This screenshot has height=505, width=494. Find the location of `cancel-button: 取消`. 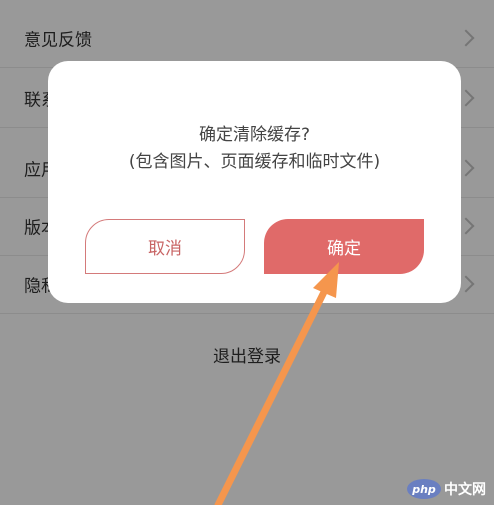

cancel-button: 取消 is located at coordinates (165, 246).